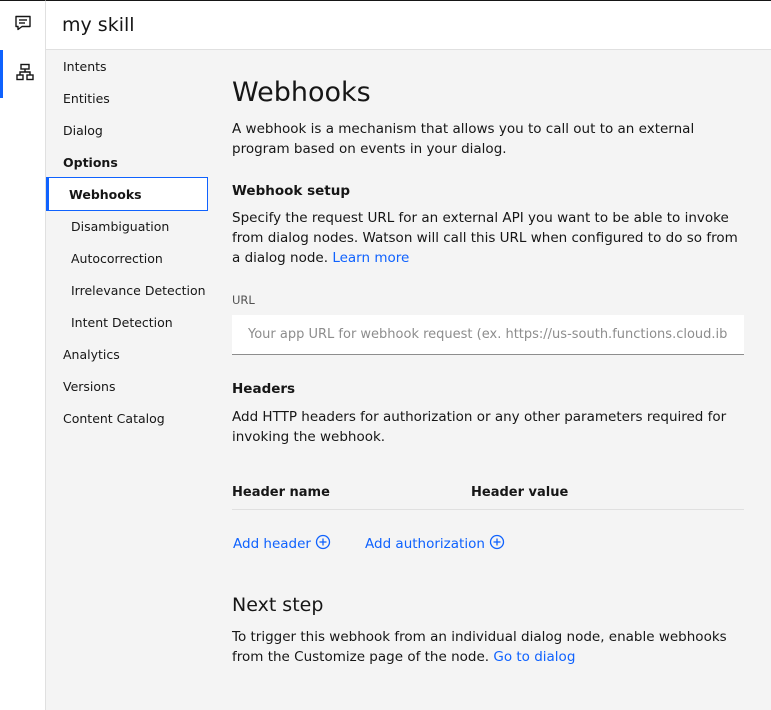  I want to click on chat-icon, so click(23, 25).